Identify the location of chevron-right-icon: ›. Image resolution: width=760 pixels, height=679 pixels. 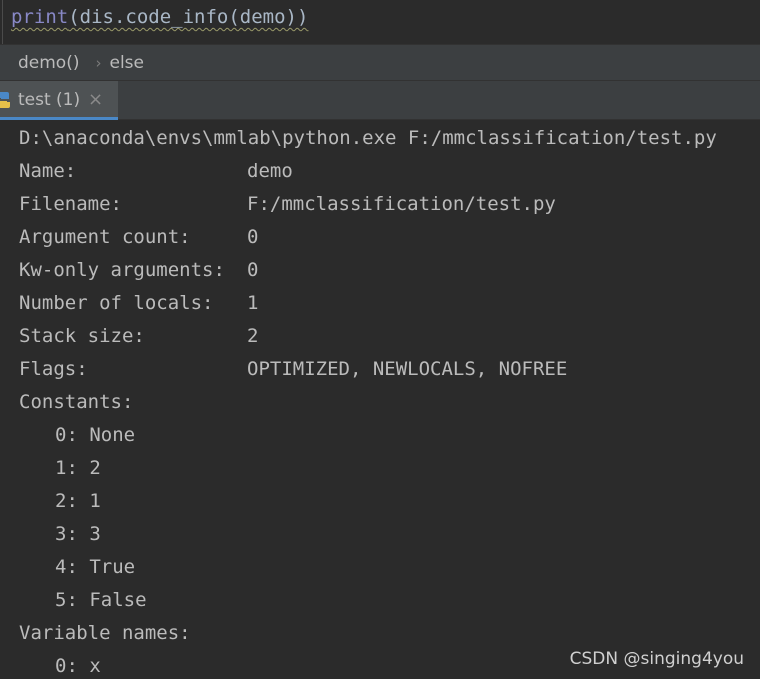
(98, 63).